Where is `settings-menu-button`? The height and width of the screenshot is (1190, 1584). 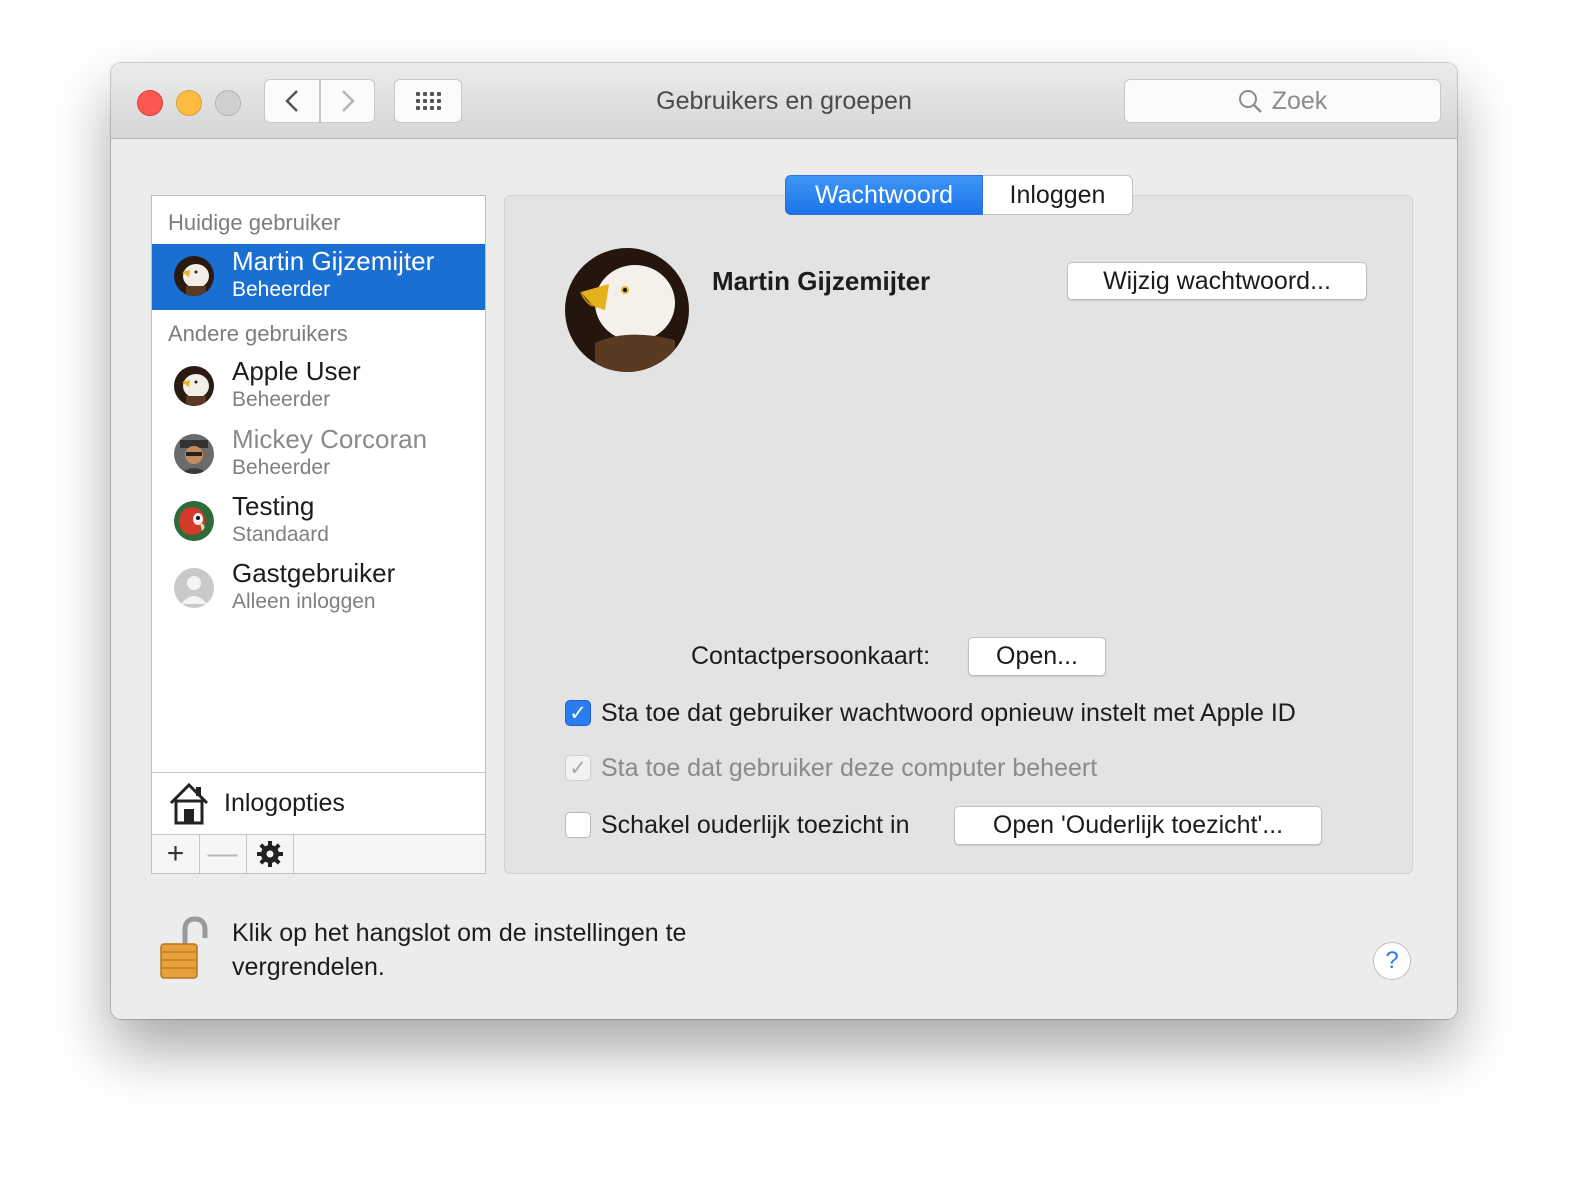 settings-menu-button is located at coordinates (270, 854).